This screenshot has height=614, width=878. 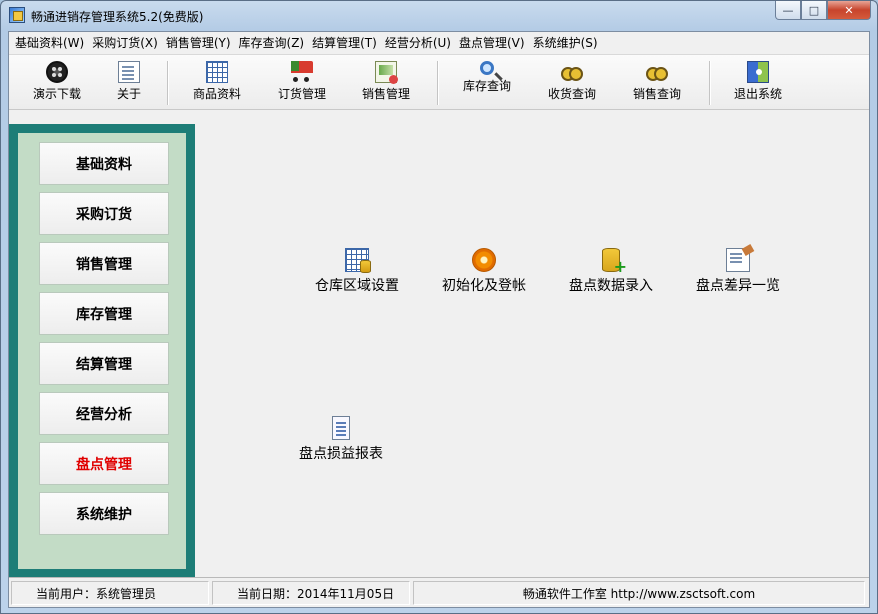 I want to click on toolbar-label: 订货管理, so click(x=301, y=94).